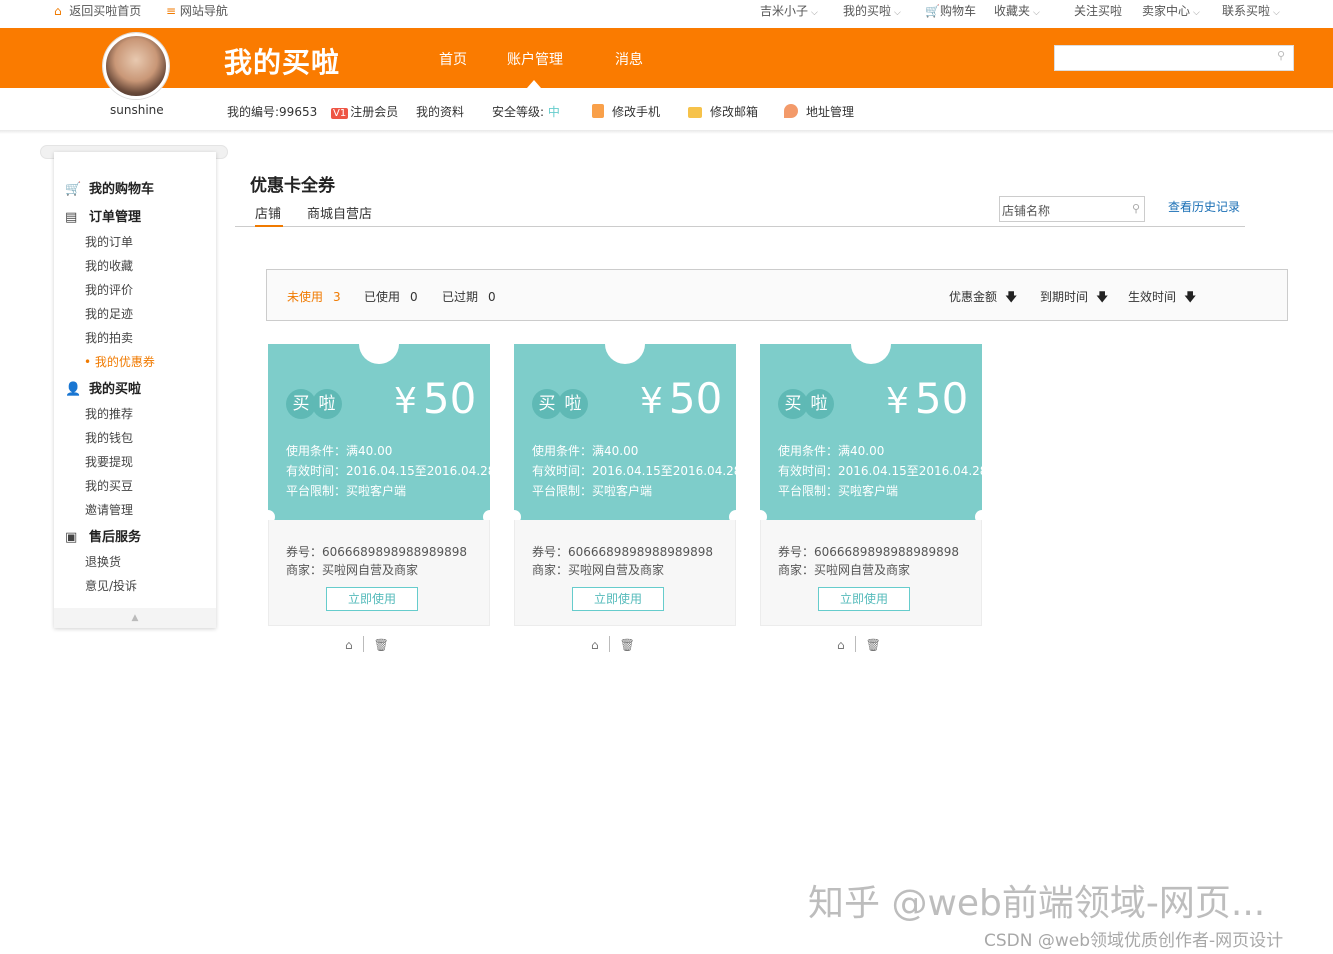  What do you see at coordinates (109, 289) in the screenshot?
I see `sidebar-item-reviews: 我的评价` at bounding box center [109, 289].